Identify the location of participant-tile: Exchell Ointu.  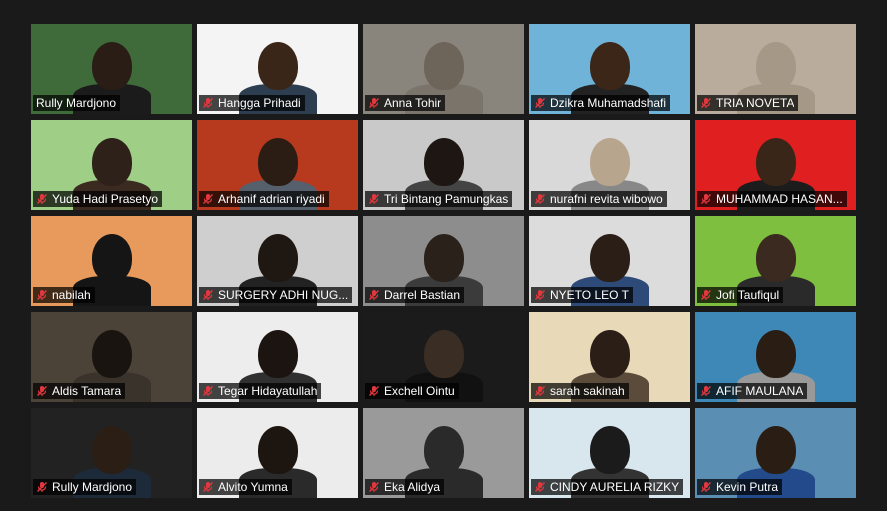
(443, 357).